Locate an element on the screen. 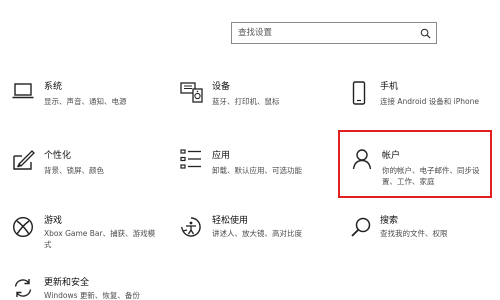  tile-title: 个性化 is located at coordinates (58, 156).